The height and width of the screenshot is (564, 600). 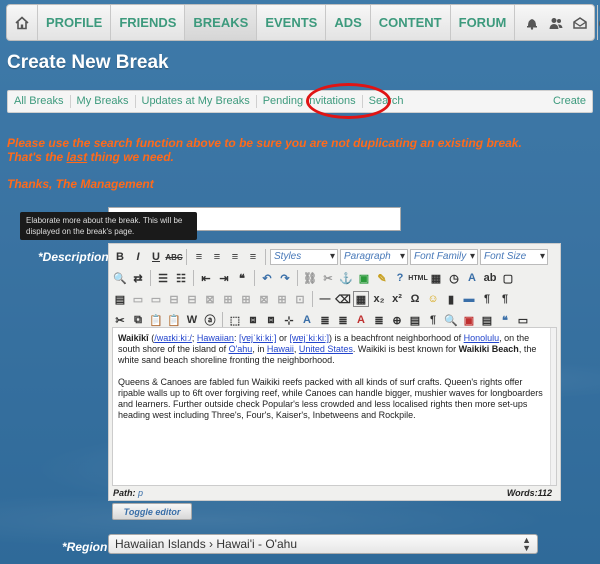 What do you see at coordinates (292, 22) in the screenshot?
I see `nav-events: EVENTS` at bounding box center [292, 22].